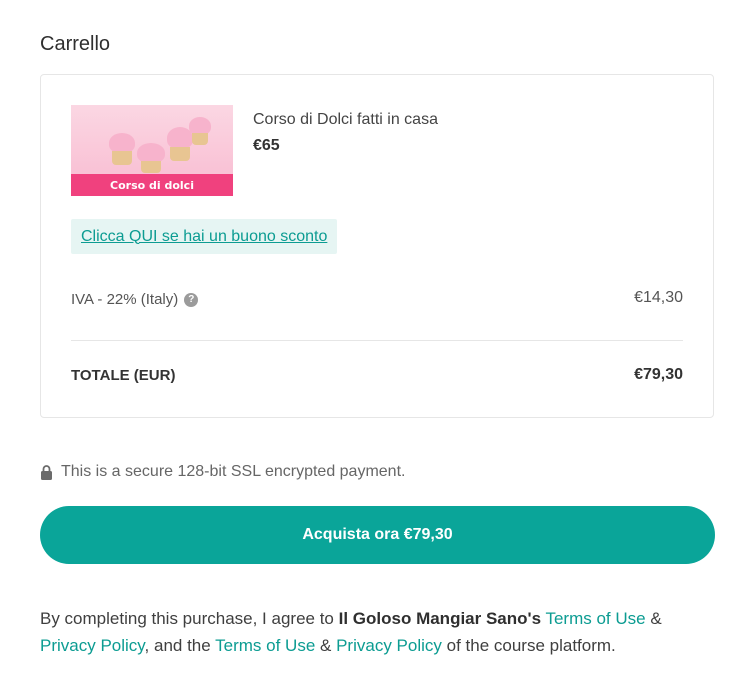  What do you see at coordinates (377, 535) in the screenshot?
I see `buy-now-button: Acquista ora €79,30` at bounding box center [377, 535].